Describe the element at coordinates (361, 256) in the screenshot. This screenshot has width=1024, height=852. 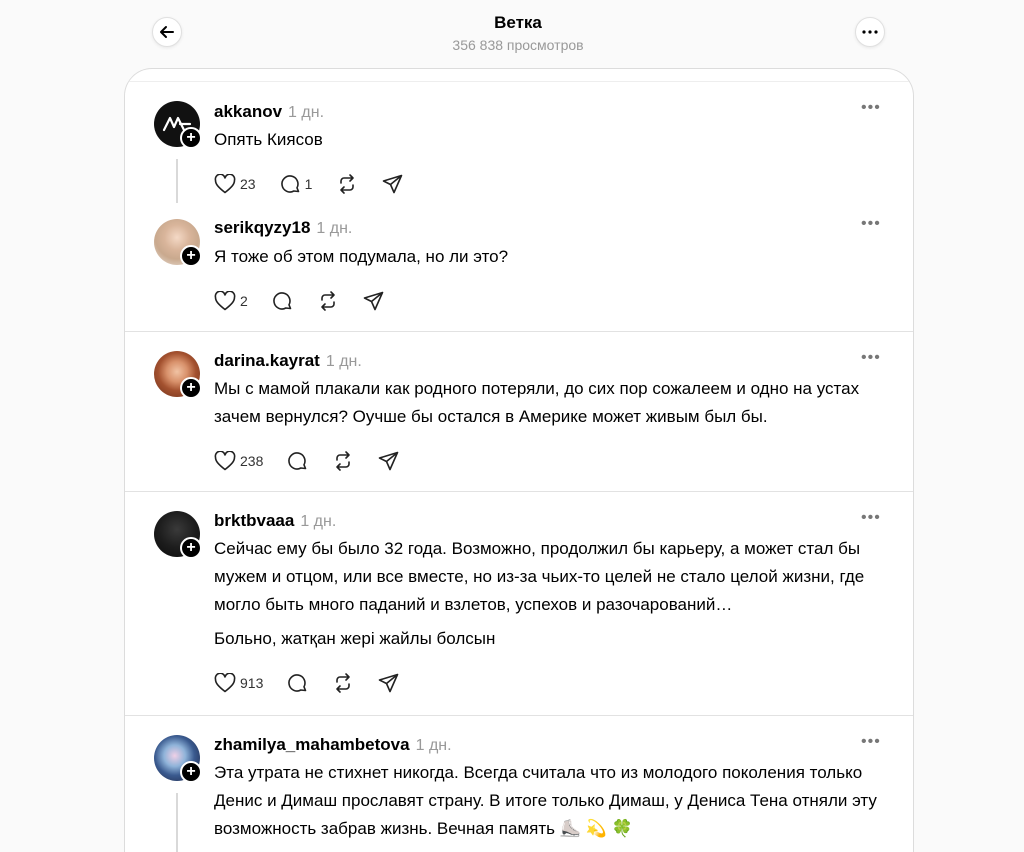
I see `post-text: Я тоже об этом подумала, но ли это?` at that location.